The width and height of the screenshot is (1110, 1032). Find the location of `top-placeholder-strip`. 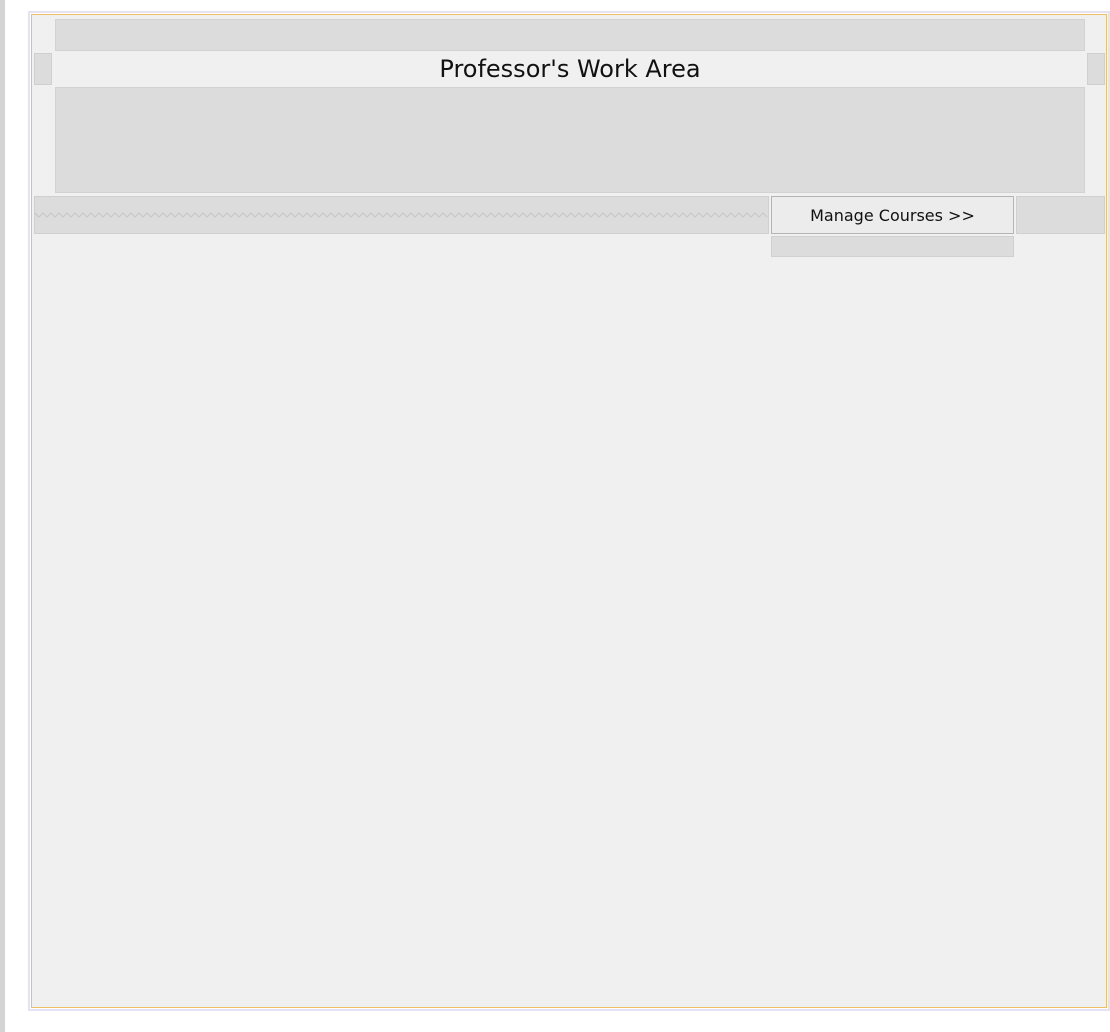

top-placeholder-strip is located at coordinates (570, 35).